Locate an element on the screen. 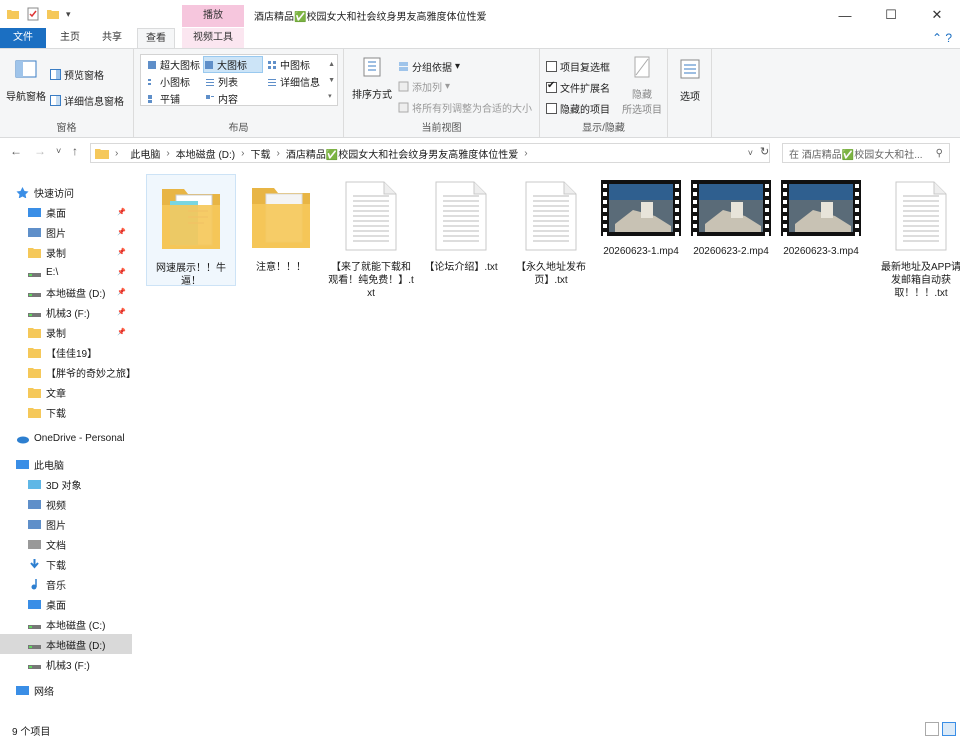  up-button: ↑ is located at coordinates (75, 151).